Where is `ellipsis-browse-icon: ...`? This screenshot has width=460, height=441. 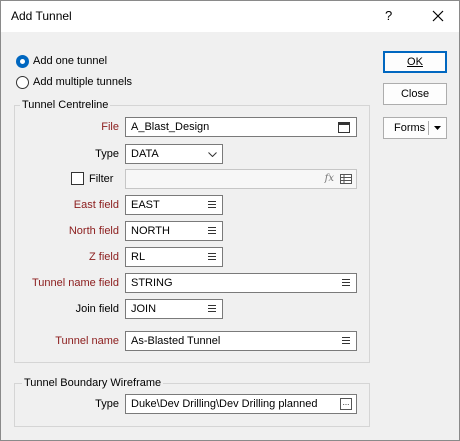
ellipsis-browse-icon: ... is located at coordinates (346, 404).